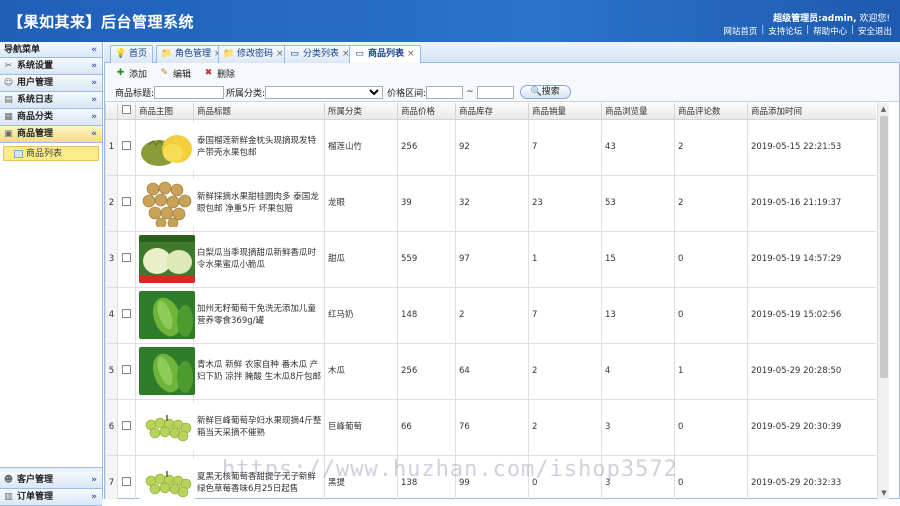 The image size is (900, 506). What do you see at coordinates (711, 203) in the screenshot?
I see `cell-comments: 2` at bounding box center [711, 203].